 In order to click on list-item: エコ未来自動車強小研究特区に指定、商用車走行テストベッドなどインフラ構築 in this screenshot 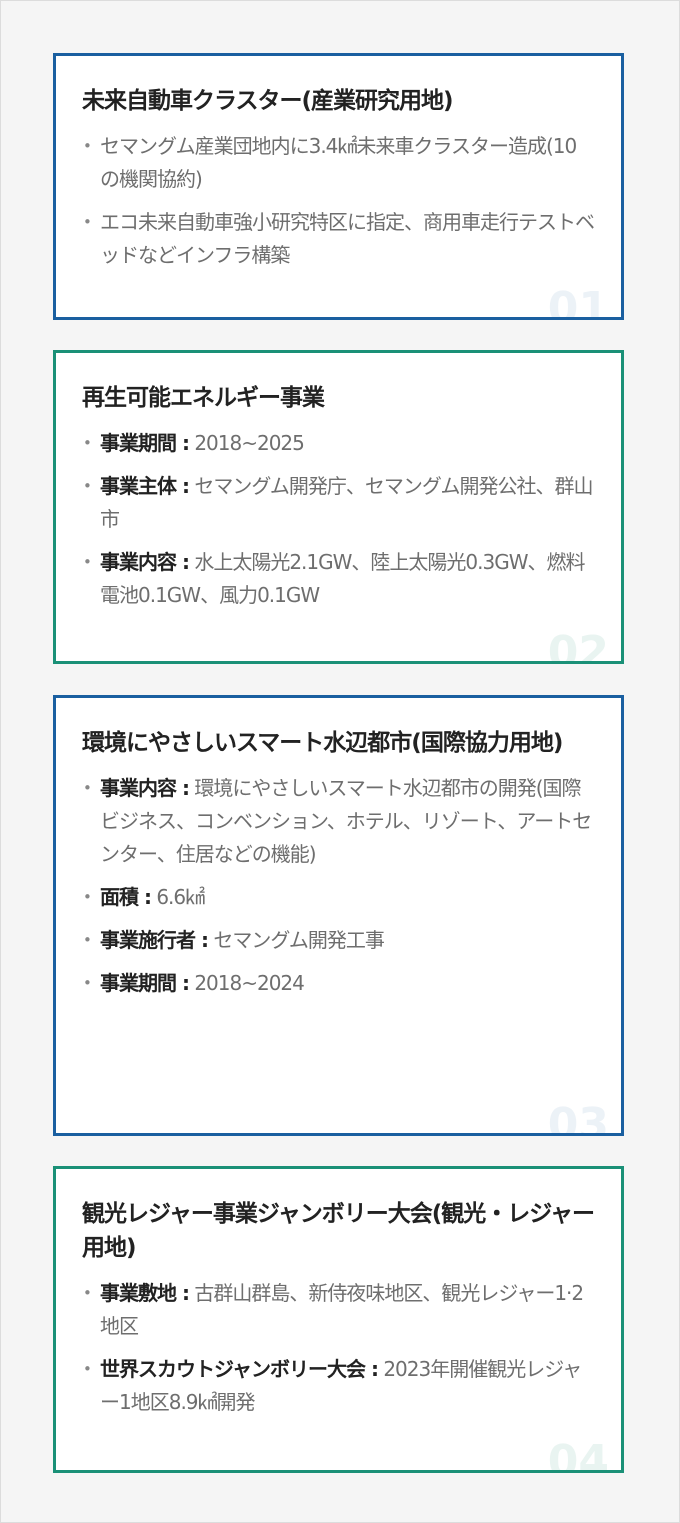, I will do `click(338, 239)`.